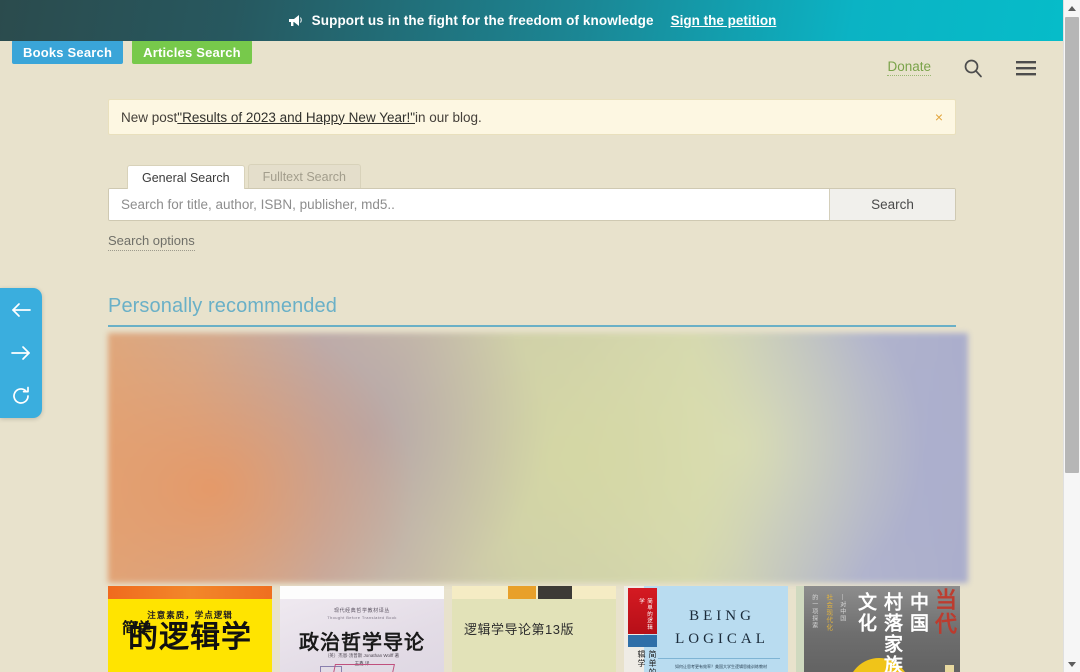 This screenshot has height=672, width=1080. Describe the element at coordinates (186, 177) in the screenshot. I see `tab-general-search: General Search` at that location.